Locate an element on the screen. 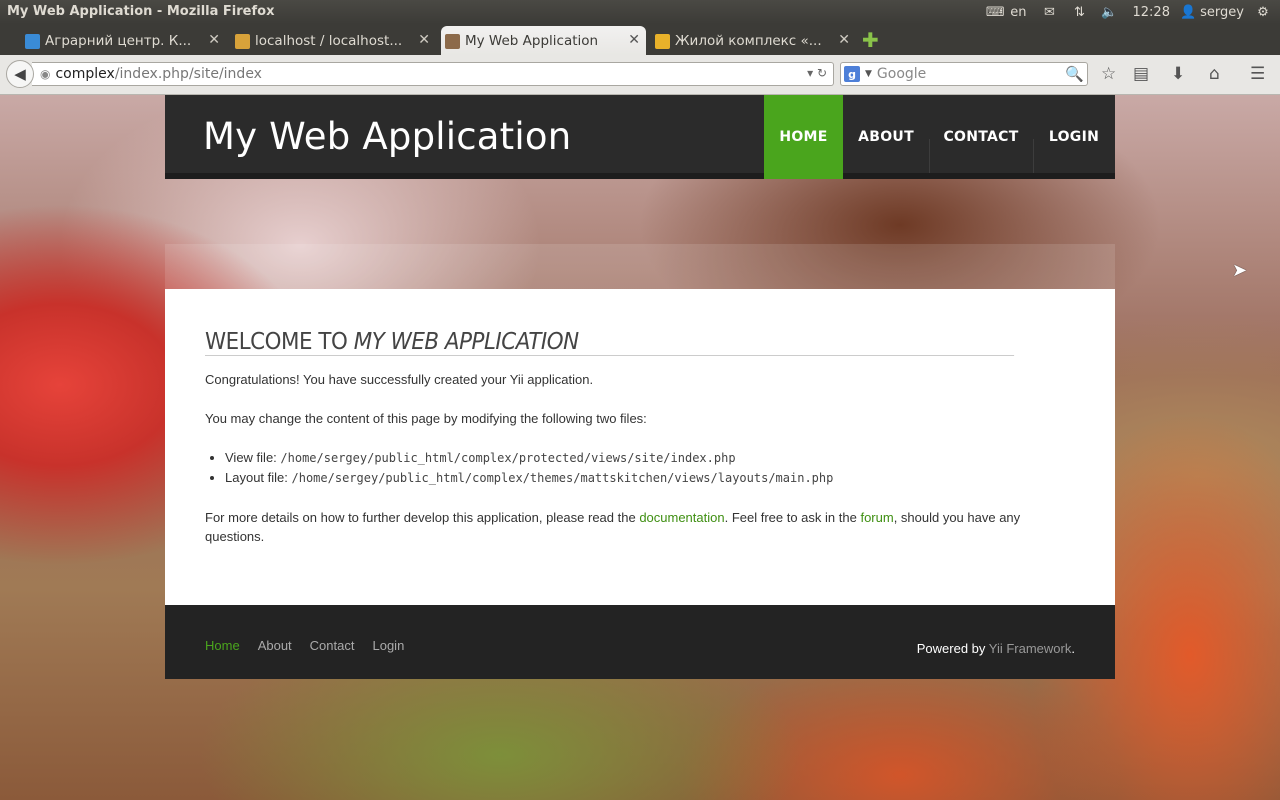 The image size is (1280, 800). tab-residential-complex: Жилой комплекс «... ✕ is located at coordinates (753, 40).